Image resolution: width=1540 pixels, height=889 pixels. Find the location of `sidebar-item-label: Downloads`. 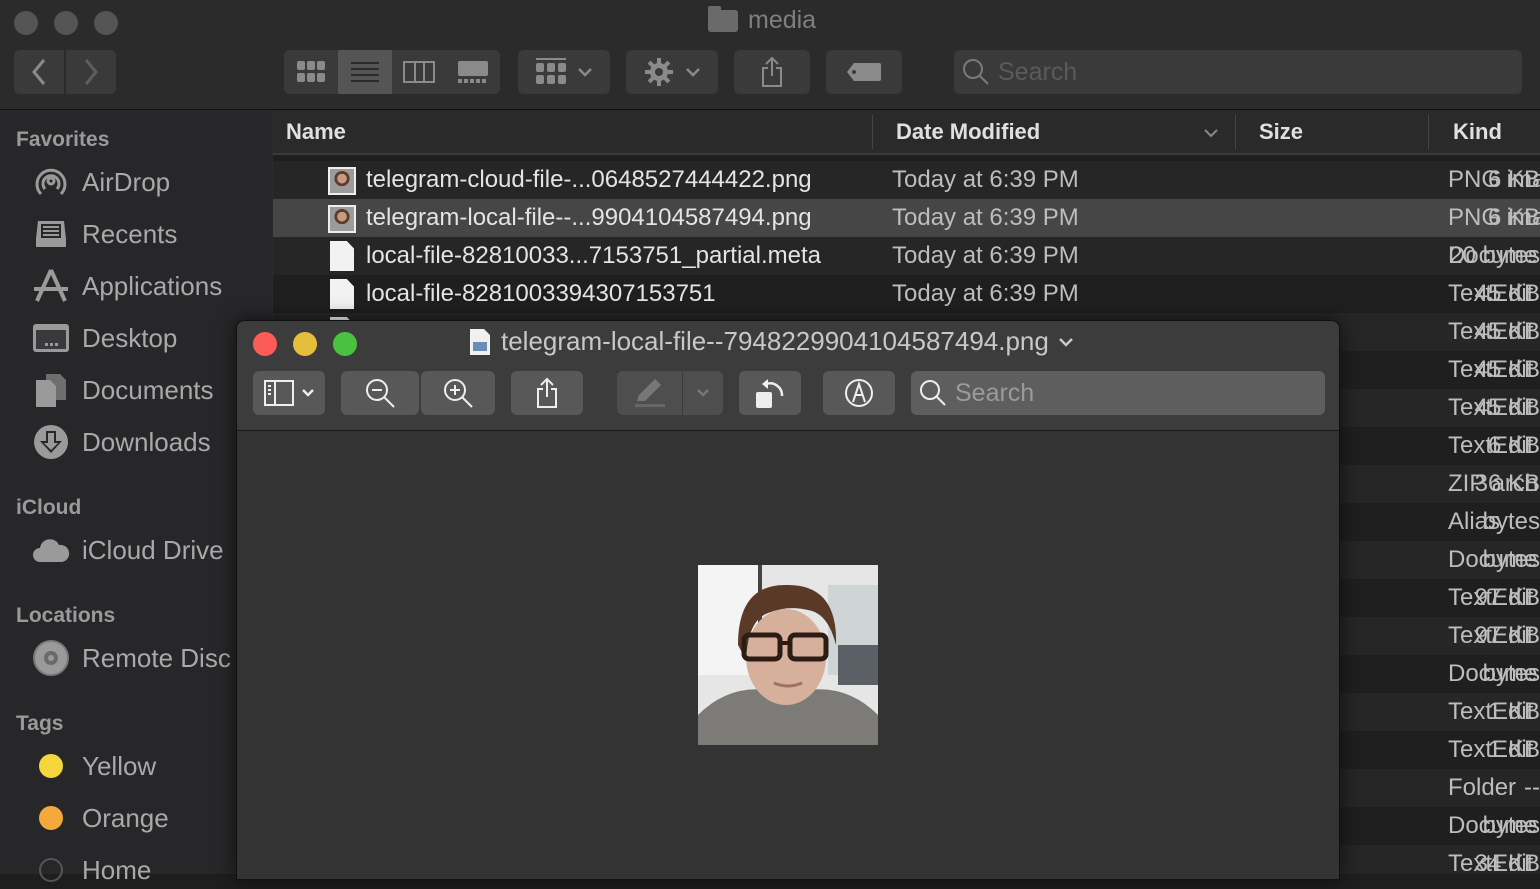

sidebar-item-label: Downloads is located at coordinates (146, 441).